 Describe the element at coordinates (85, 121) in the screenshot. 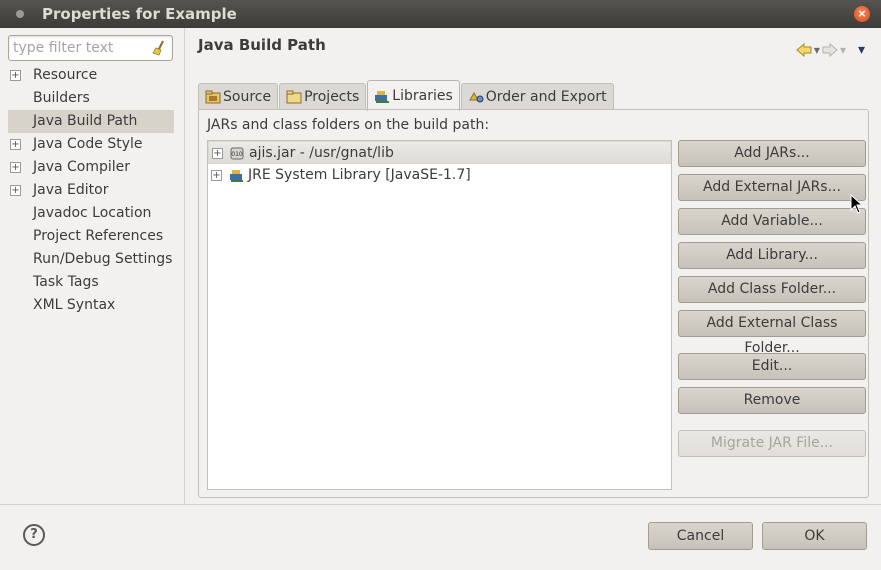

I see `tree-item-label: Java Build Path` at that location.